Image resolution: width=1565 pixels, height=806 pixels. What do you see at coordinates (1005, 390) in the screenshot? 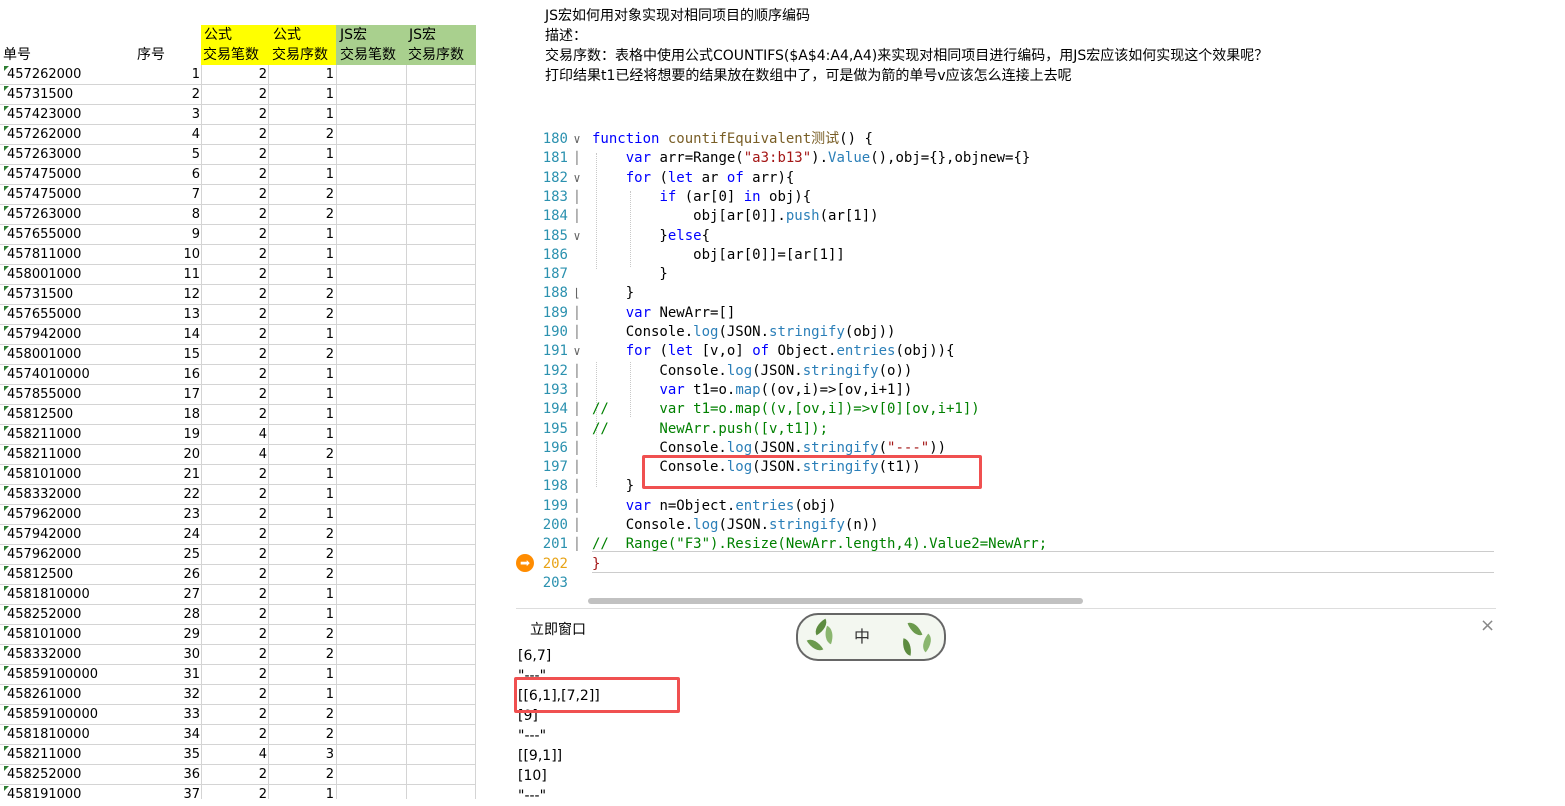
I see `code-line: 193 │ var t1=o.map((ov,i)=>[ov,i+1])` at bounding box center [1005, 390].